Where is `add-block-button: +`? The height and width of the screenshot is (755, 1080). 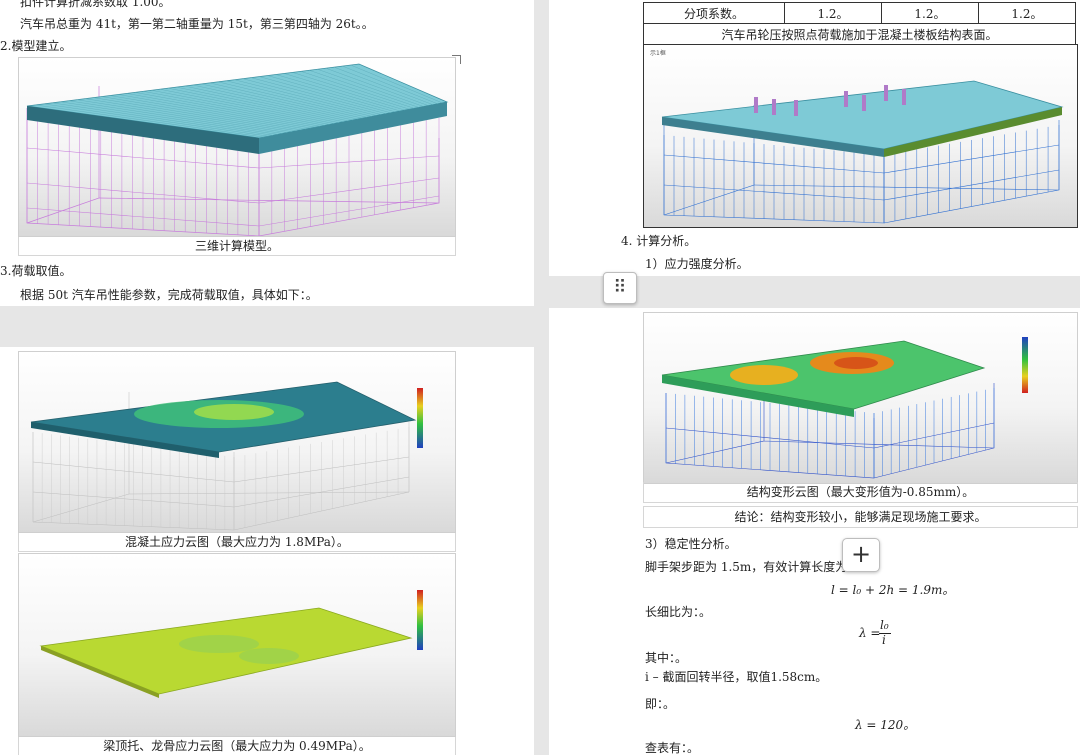 add-block-button: + is located at coordinates (861, 555).